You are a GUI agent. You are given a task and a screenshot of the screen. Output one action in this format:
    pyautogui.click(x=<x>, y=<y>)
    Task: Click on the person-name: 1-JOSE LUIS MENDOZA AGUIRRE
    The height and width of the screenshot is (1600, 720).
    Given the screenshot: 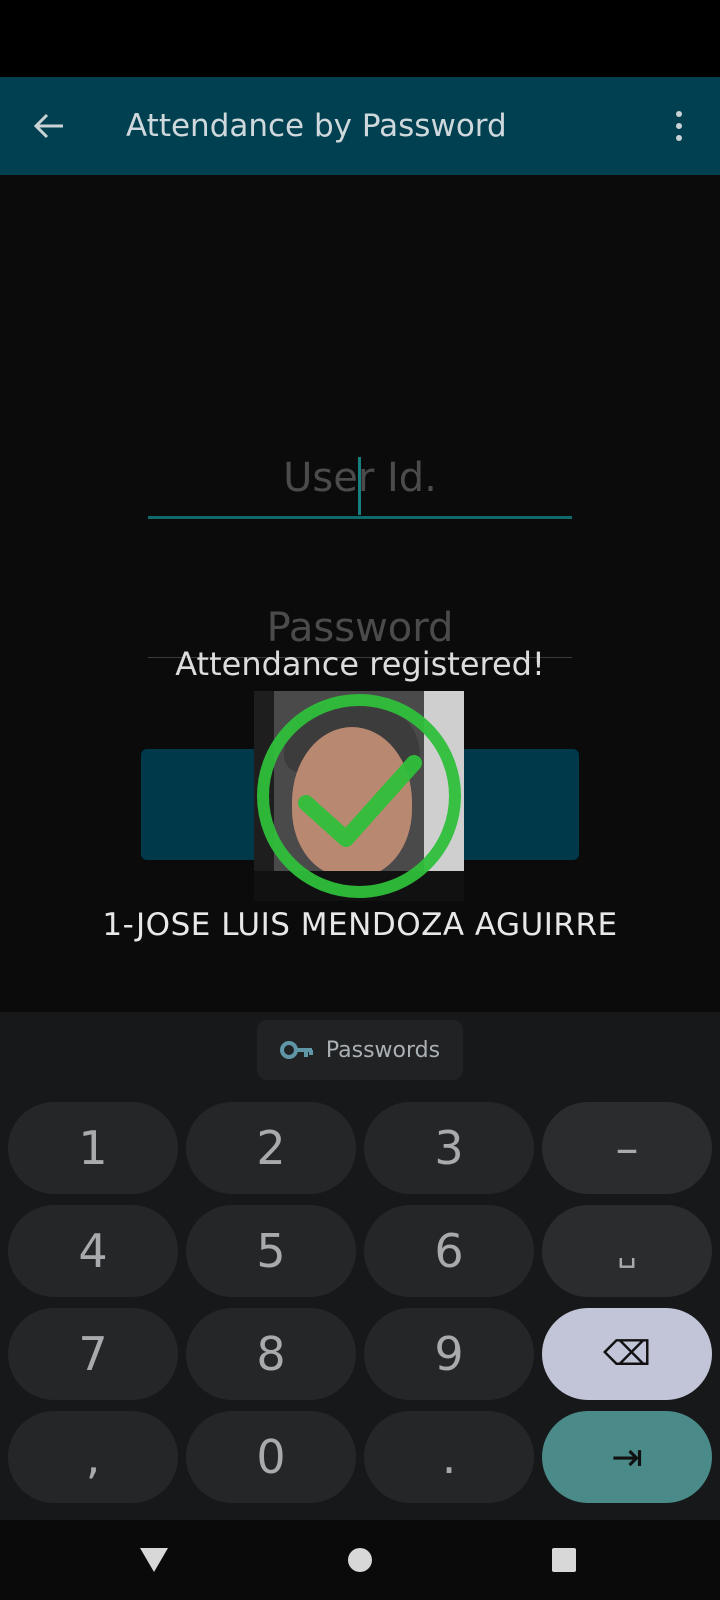 What is the action you would take?
    pyautogui.click(x=360, y=925)
    